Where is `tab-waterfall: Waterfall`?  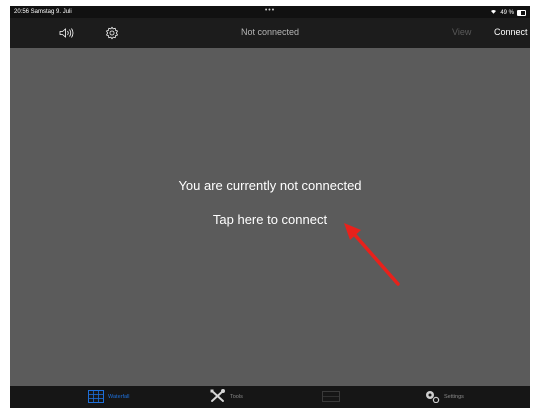
tab-waterfall: Waterfall is located at coordinates (109, 397).